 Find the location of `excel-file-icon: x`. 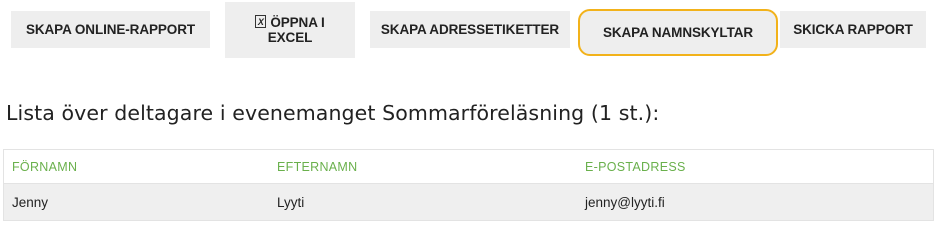

excel-file-icon: x is located at coordinates (261, 21).